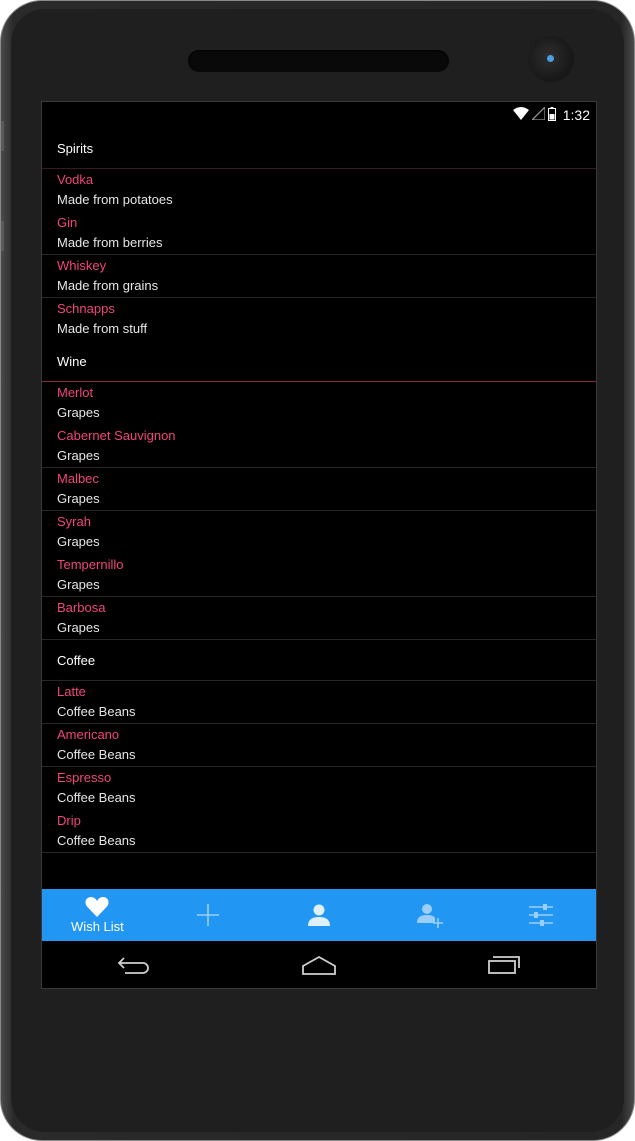 The width and height of the screenshot is (635, 1141). I want to click on item-title: Espresso, so click(84, 777).